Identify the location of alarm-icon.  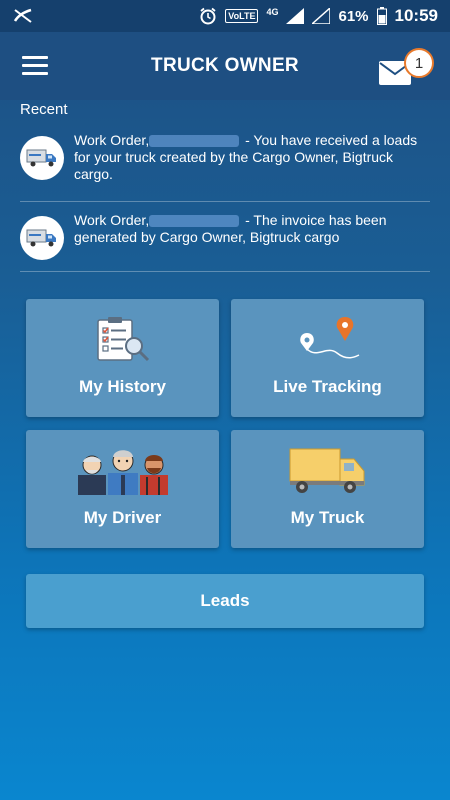
(208, 16).